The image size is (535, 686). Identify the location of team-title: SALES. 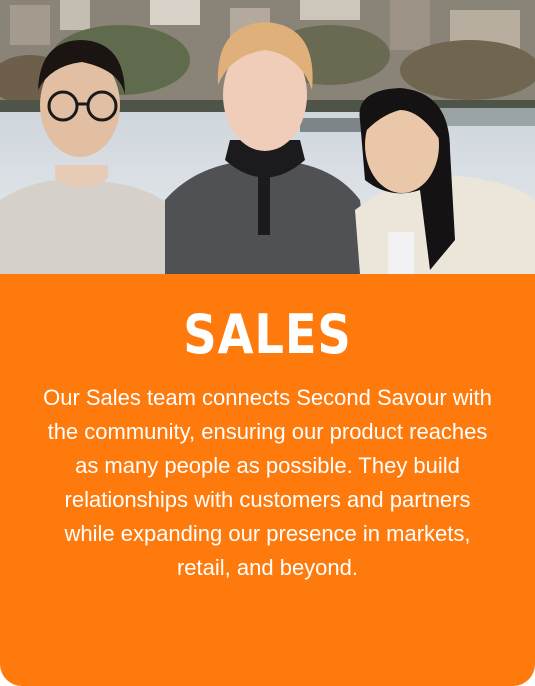
(267, 334).